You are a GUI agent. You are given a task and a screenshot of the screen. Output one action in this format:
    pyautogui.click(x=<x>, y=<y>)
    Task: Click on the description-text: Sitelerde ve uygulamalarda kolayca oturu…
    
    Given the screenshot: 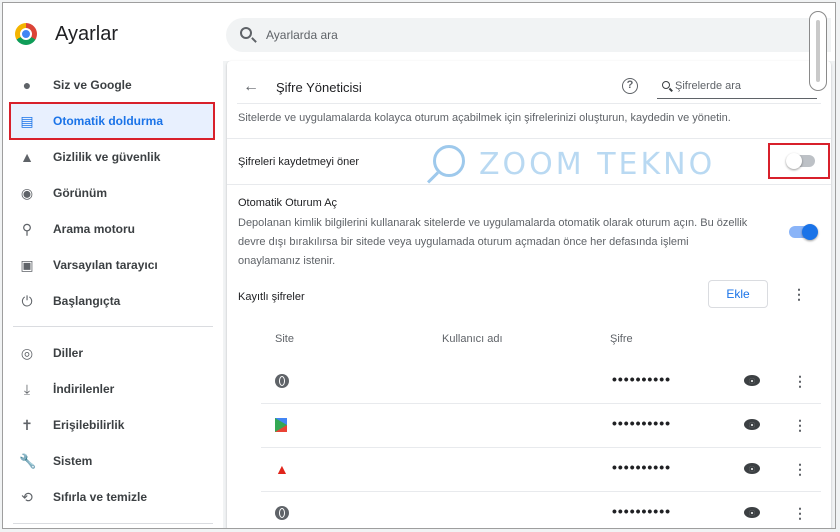 What is the action you would take?
    pyautogui.click(x=484, y=118)
    